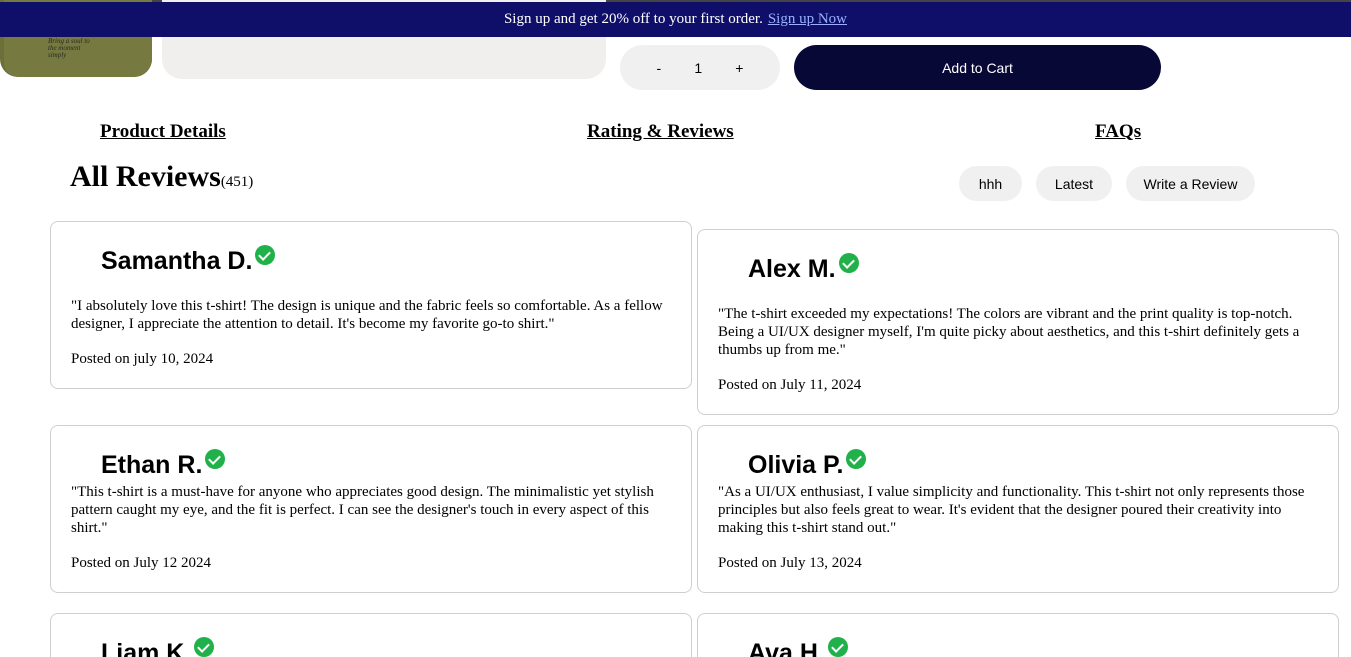 The width and height of the screenshot is (1351, 657). I want to click on reviewer-name-row: Alex M., so click(803, 268).